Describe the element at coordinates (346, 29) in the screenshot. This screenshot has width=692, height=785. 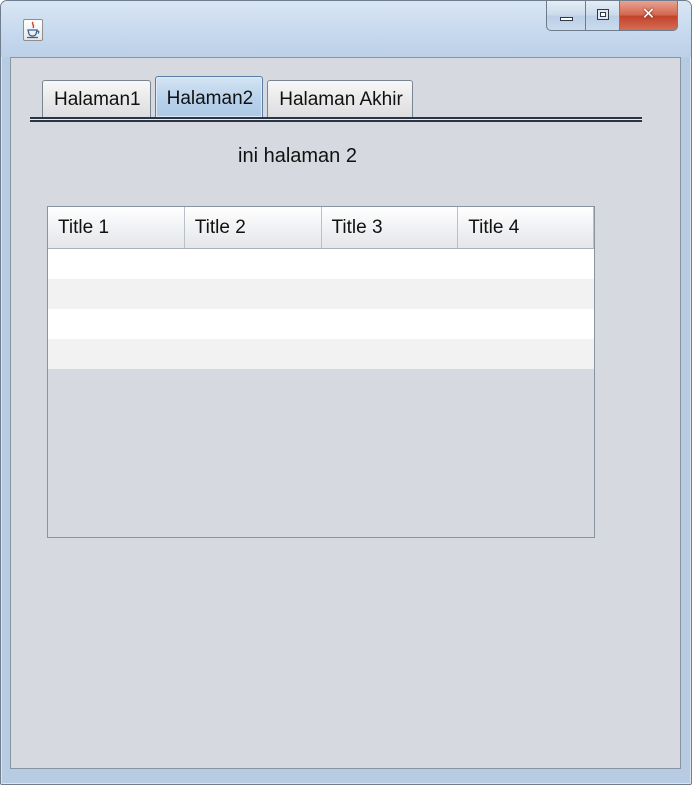
I see `title-bar: ✕` at that location.